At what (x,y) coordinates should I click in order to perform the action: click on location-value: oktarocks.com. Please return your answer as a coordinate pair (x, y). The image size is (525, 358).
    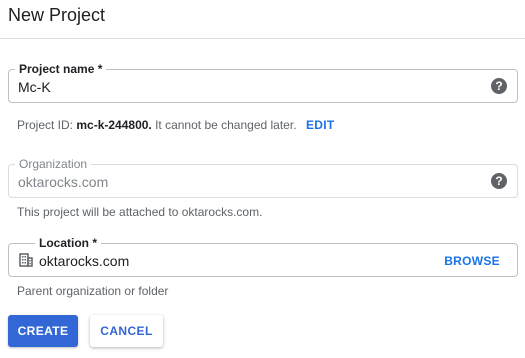
    Looking at the image, I should click on (84, 261).